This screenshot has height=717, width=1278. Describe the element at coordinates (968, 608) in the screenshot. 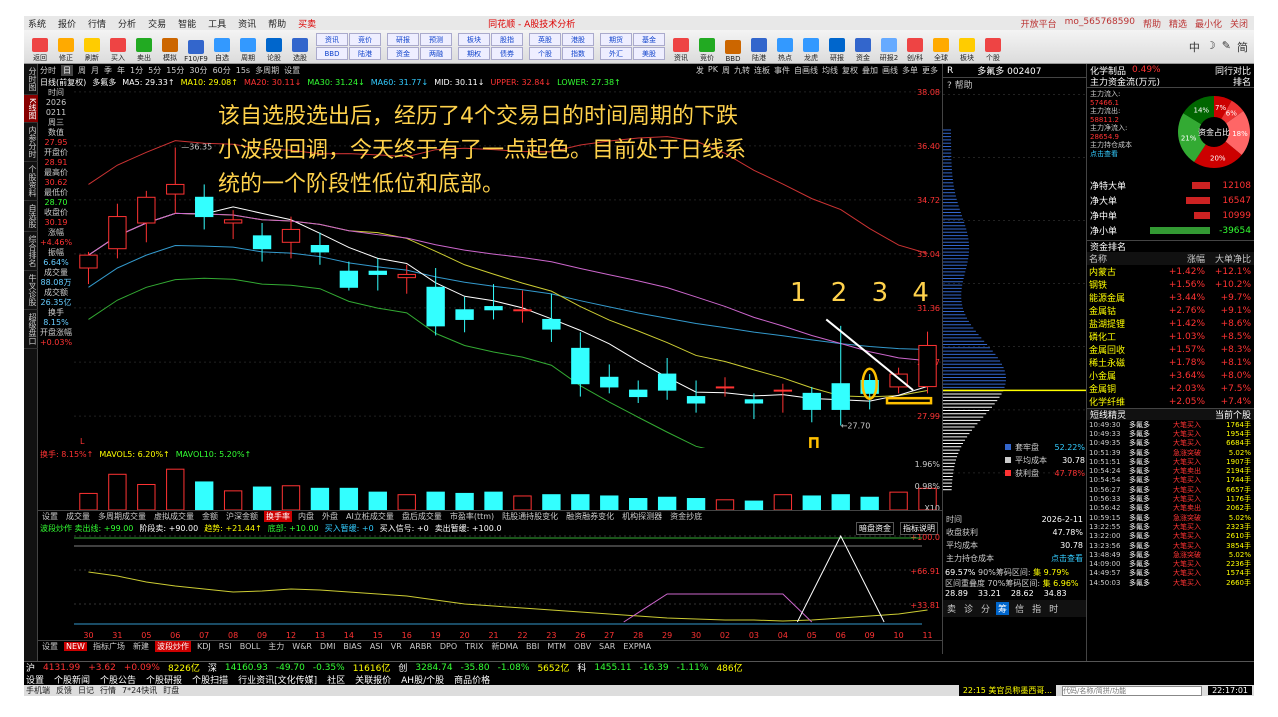

I see `chip-tab: 诊` at that location.